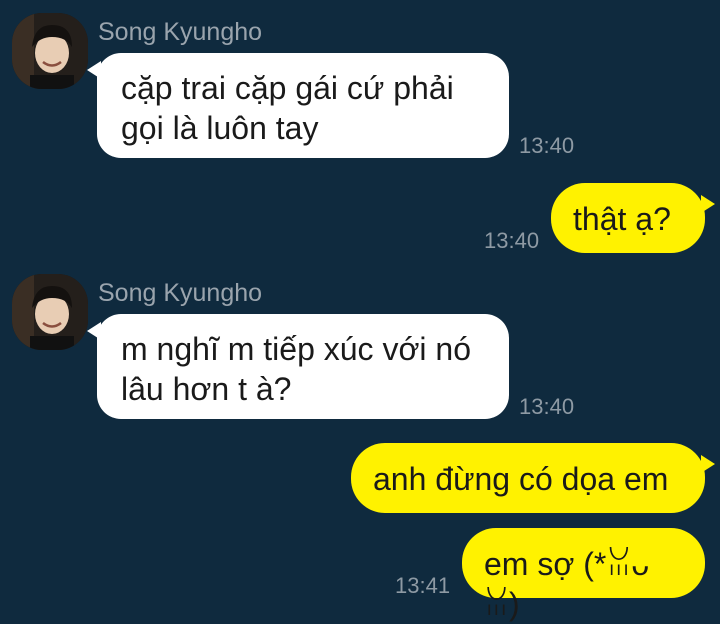  What do you see at coordinates (423, 585) in the screenshot?
I see `message-timestamp: 13:41` at bounding box center [423, 585].